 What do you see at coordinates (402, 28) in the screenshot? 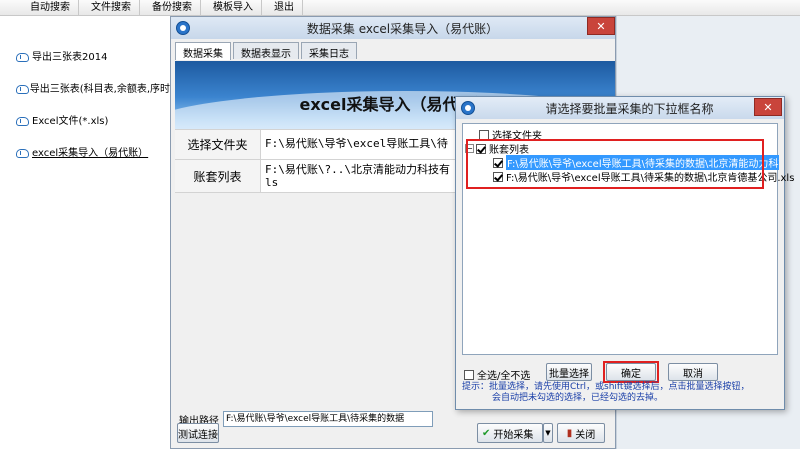
I see `main-window-title: 数据采集 excel采集导入（易代账）` at bounding box center [402, 28].